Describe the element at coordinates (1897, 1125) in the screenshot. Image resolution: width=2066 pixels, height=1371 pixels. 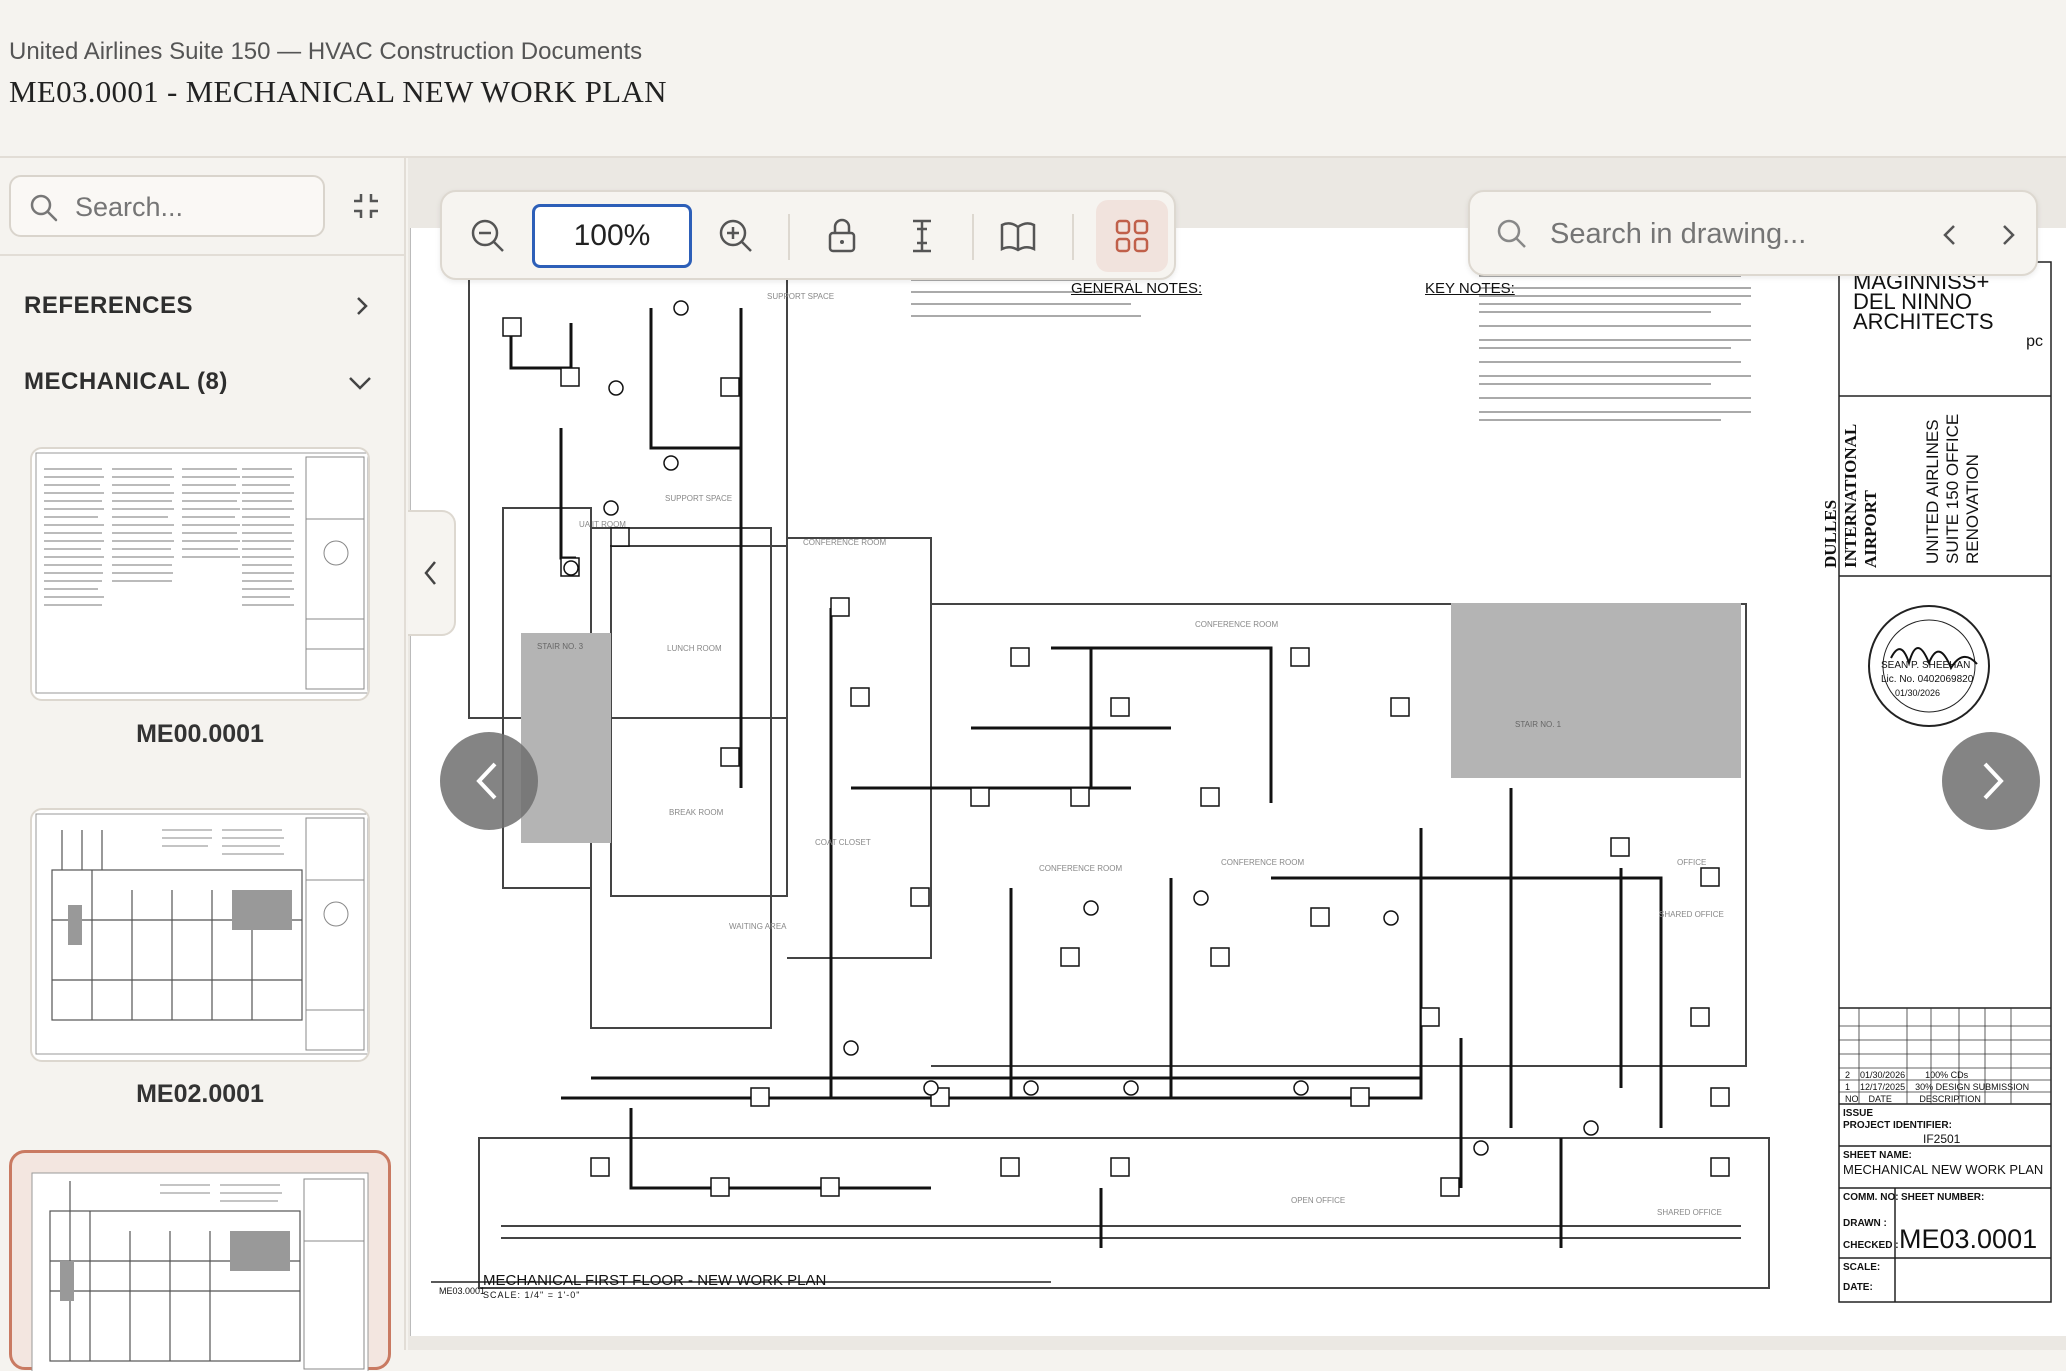
I see `project-identifier-label: PROJECT IDENTIFIER:` at that location.